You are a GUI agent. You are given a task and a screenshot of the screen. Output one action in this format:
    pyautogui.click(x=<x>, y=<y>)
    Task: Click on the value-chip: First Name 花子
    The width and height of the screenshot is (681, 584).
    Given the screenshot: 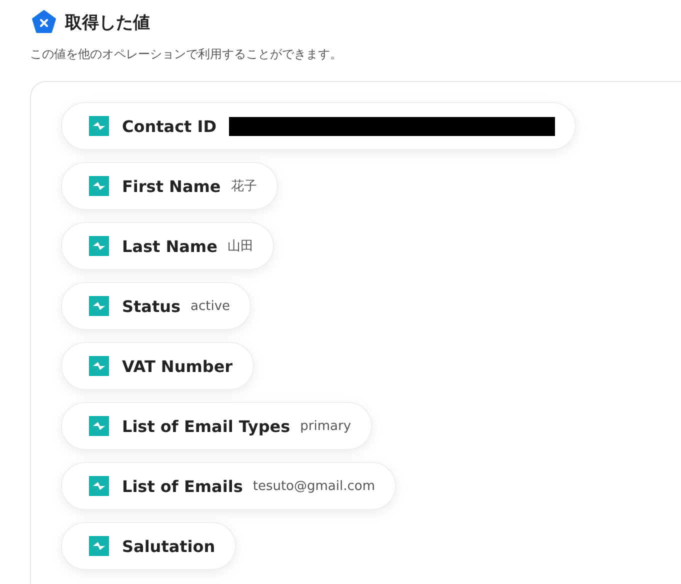 What is the action you would take?
    pyautogui.click(x=169, y=186)
    